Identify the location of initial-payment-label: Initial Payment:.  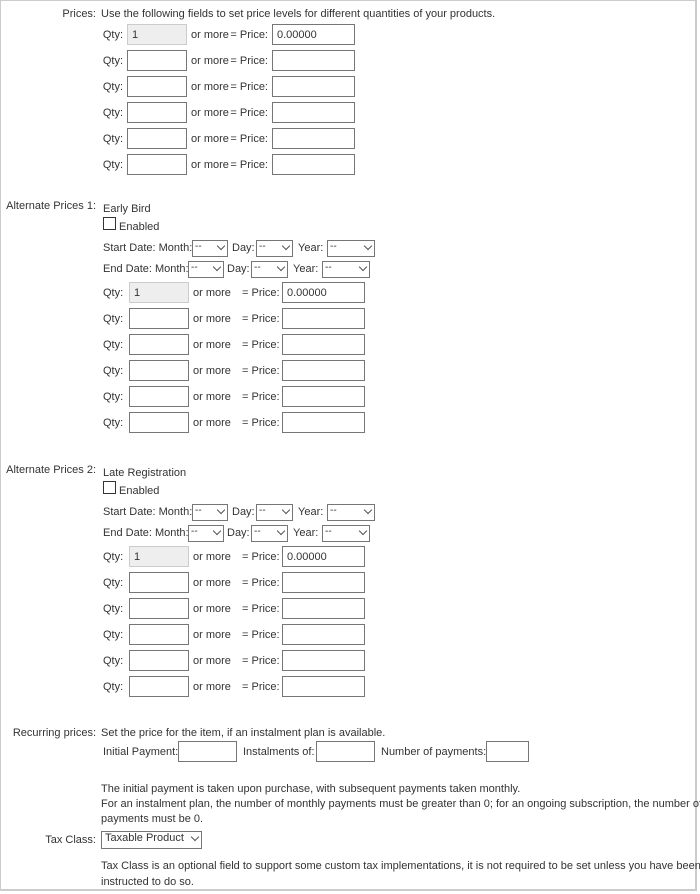
(141, 752).